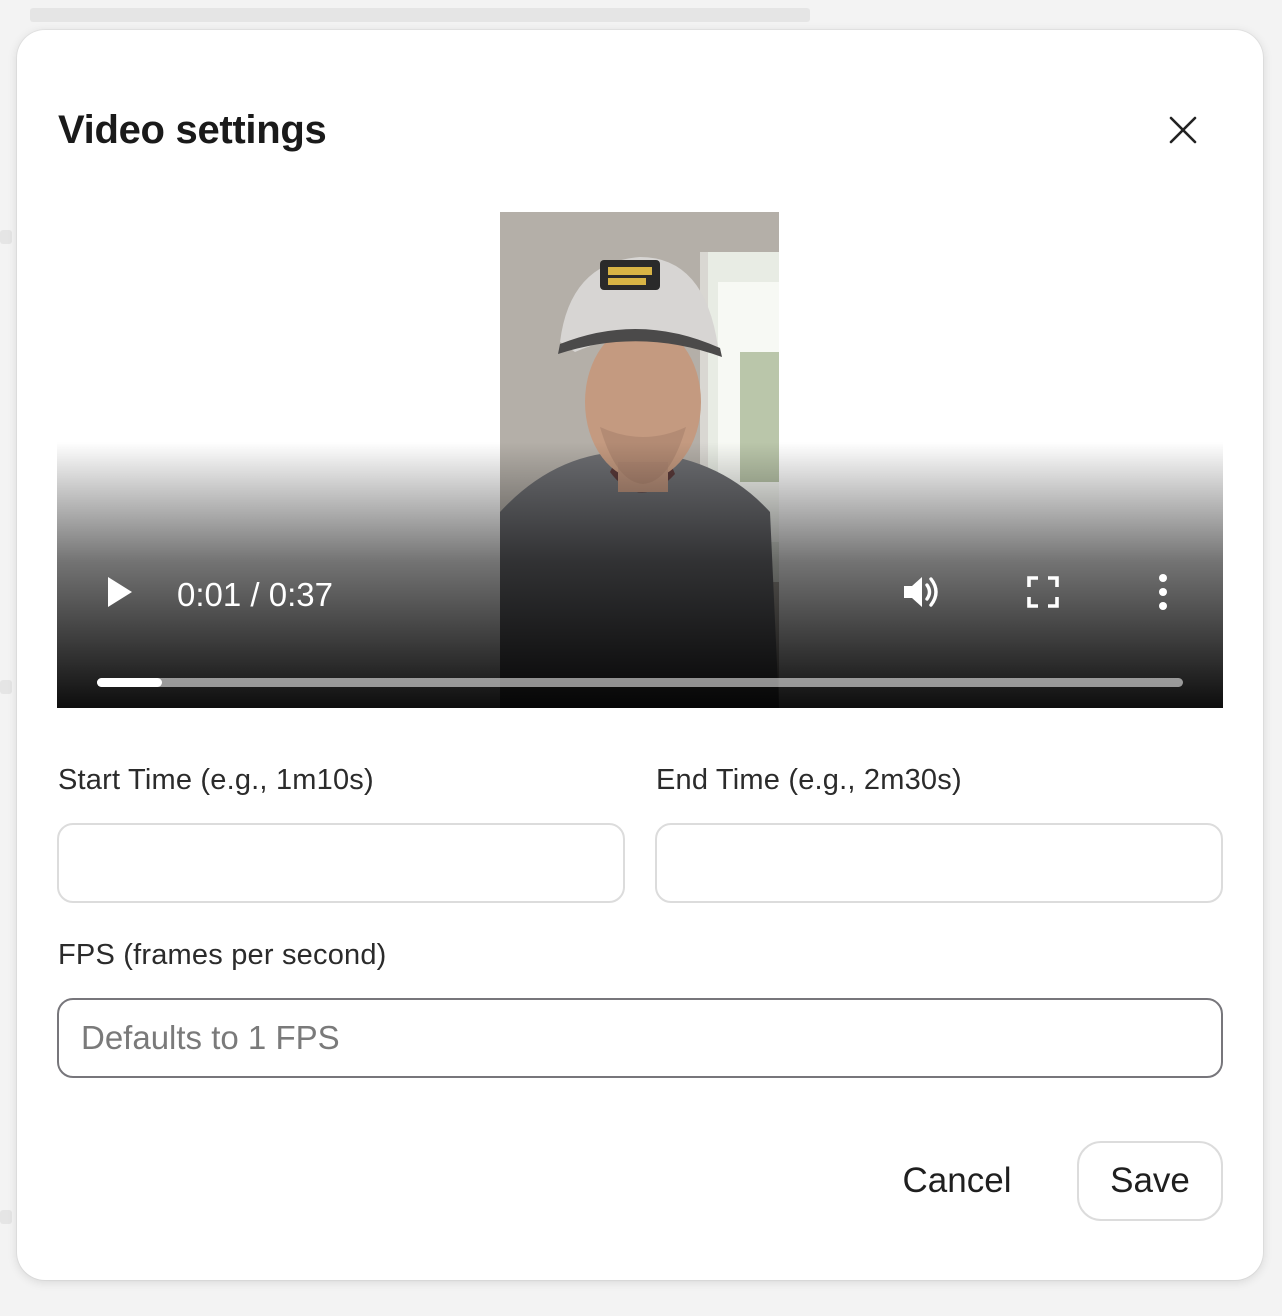  I want to click on more-vertical-icon, so click(1163, 592).